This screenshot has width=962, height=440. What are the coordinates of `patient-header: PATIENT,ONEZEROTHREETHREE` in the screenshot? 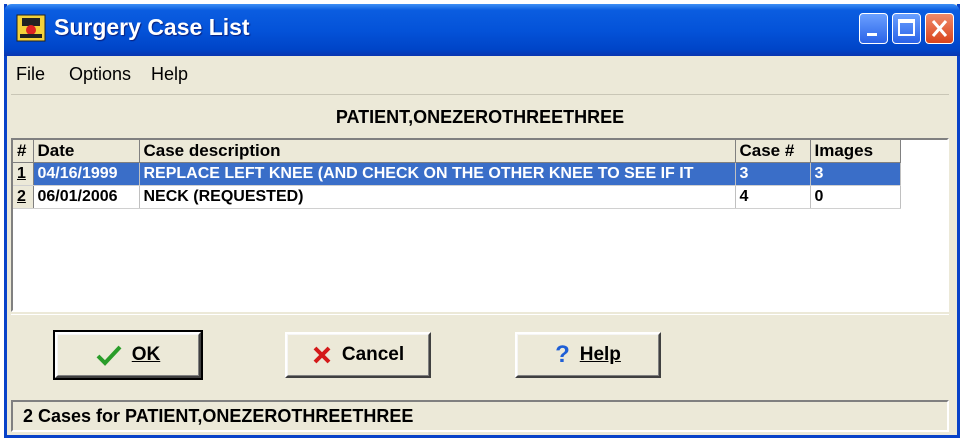 It's located at (480, 116).